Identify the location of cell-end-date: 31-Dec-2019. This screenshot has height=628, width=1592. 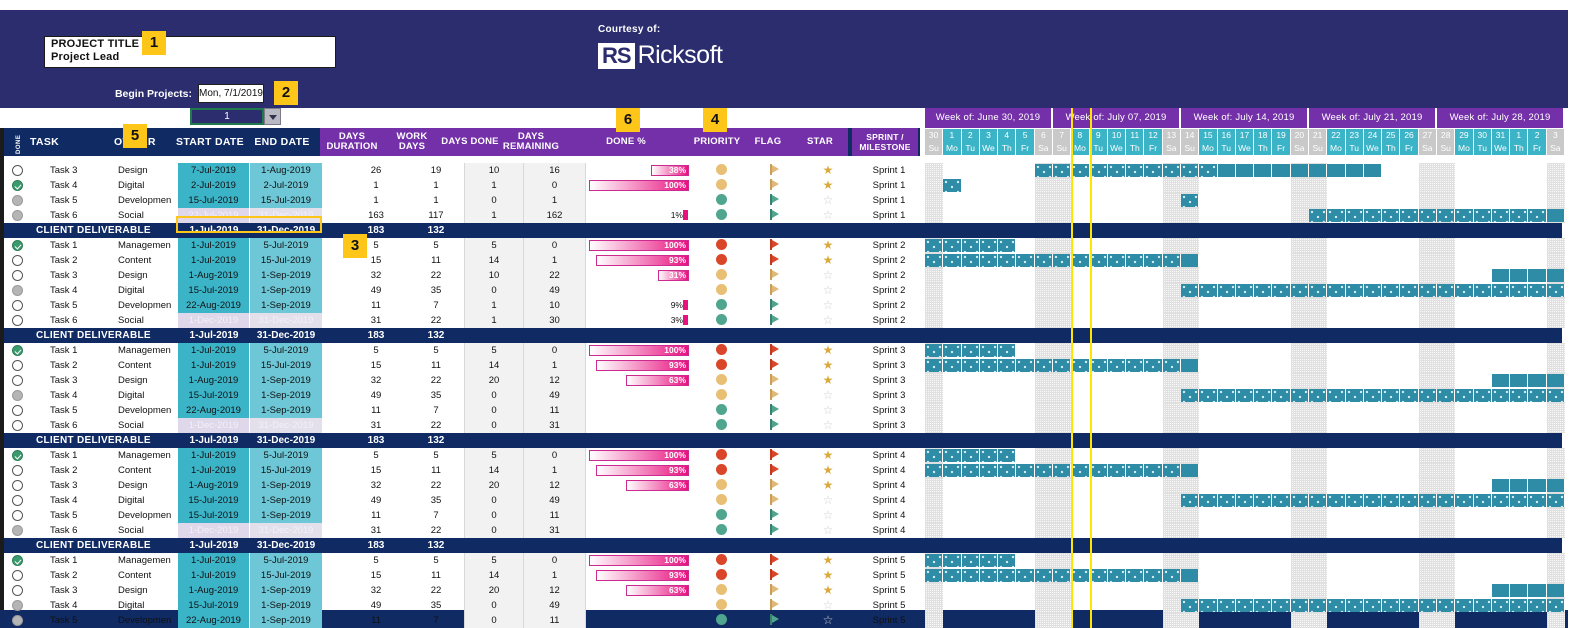
(286, 530).